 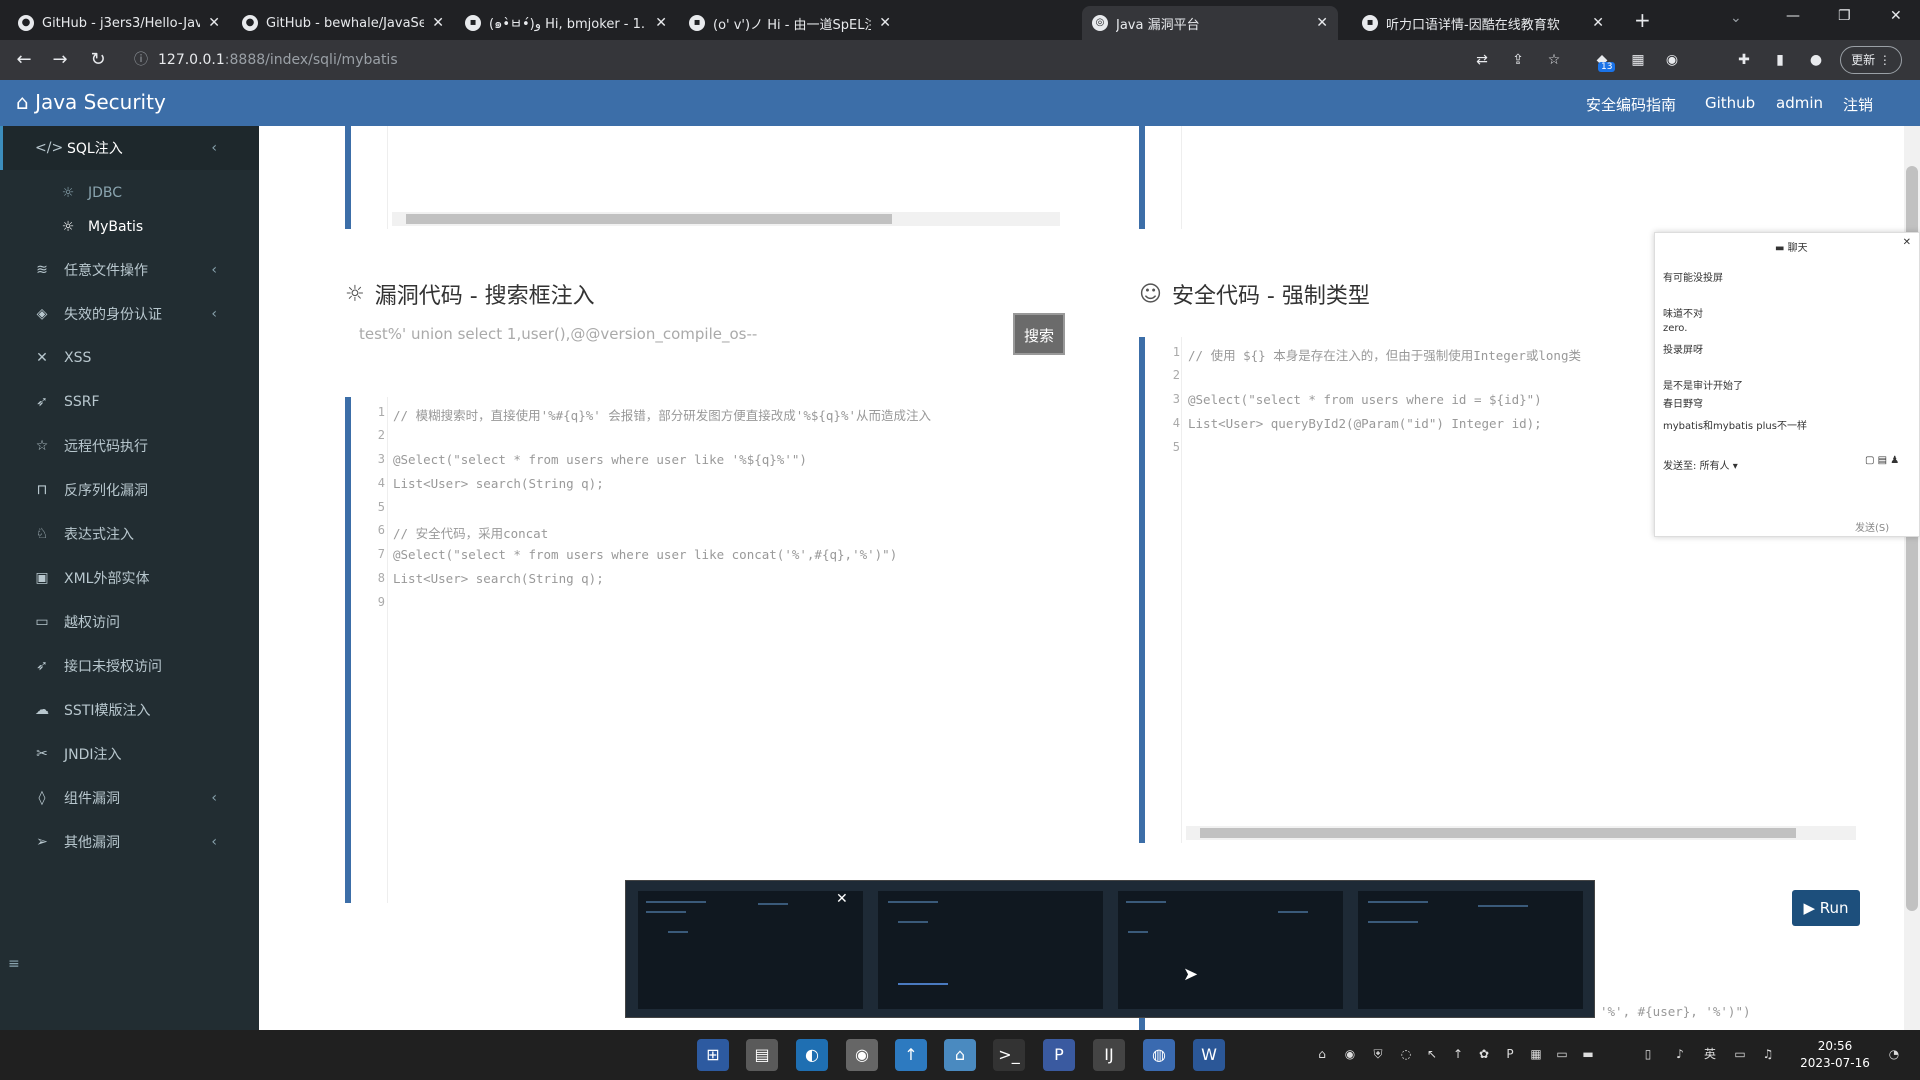 What do you see at coordinates (1826, 908) in the screenshot?
I see `run-button: ▶ Run` at bounding box center [1826, 908].